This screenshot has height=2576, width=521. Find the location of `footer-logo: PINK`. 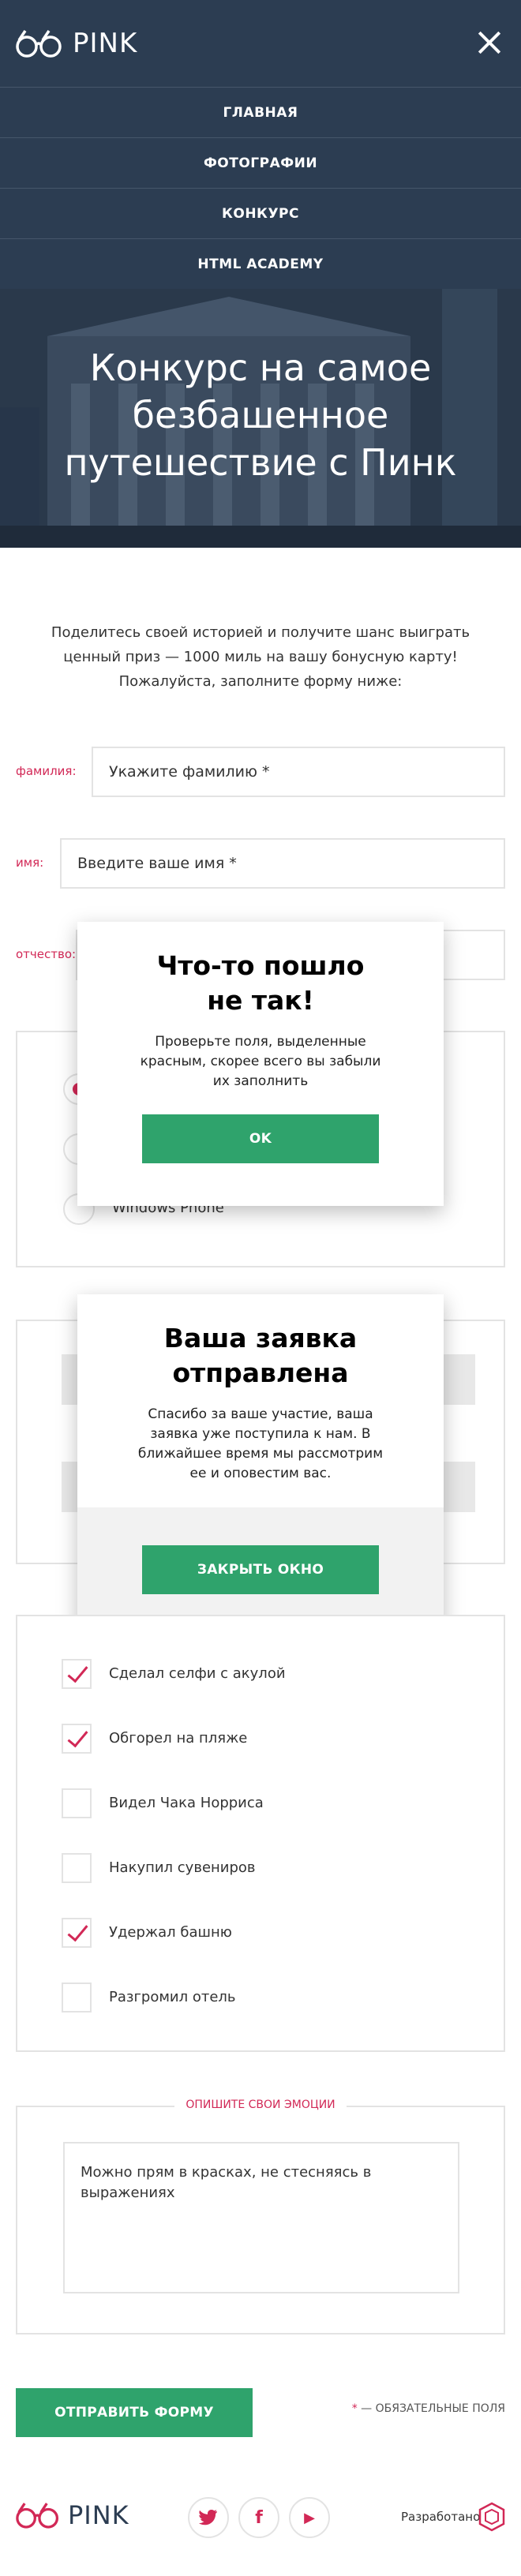

footer-logo: PINK is located at coordinates (73, 2515).